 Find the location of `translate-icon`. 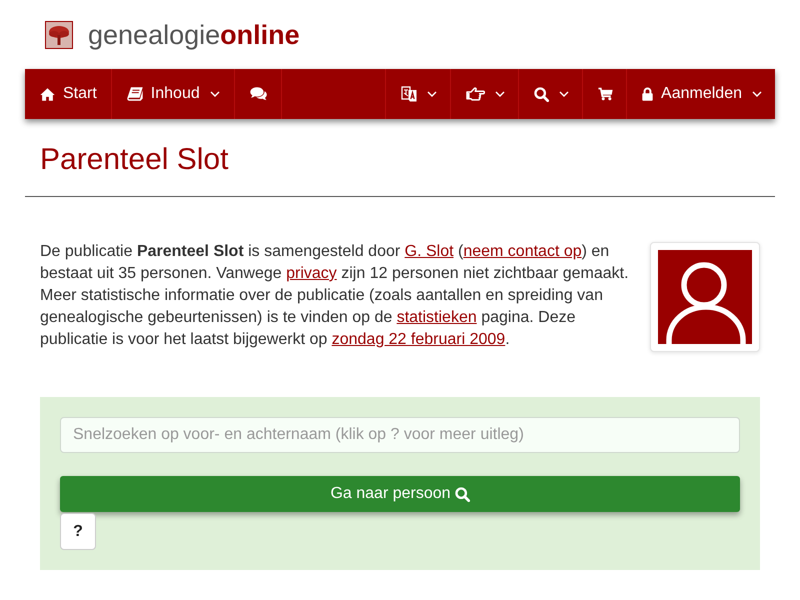

translate-icon is located at coordinates (409, 94).